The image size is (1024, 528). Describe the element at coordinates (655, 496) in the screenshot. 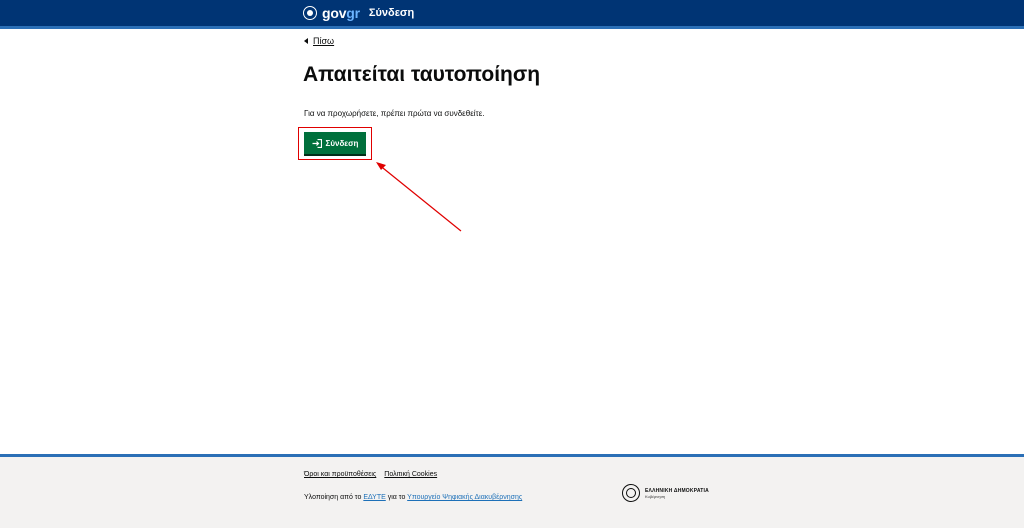

I see `logo-subtitle: Κυβέρνηση` at that location.